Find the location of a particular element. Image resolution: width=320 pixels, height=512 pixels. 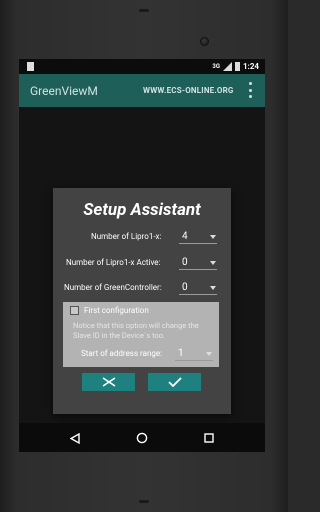

status-icons: 3G 1:24 is located at coordinates (235, 66).